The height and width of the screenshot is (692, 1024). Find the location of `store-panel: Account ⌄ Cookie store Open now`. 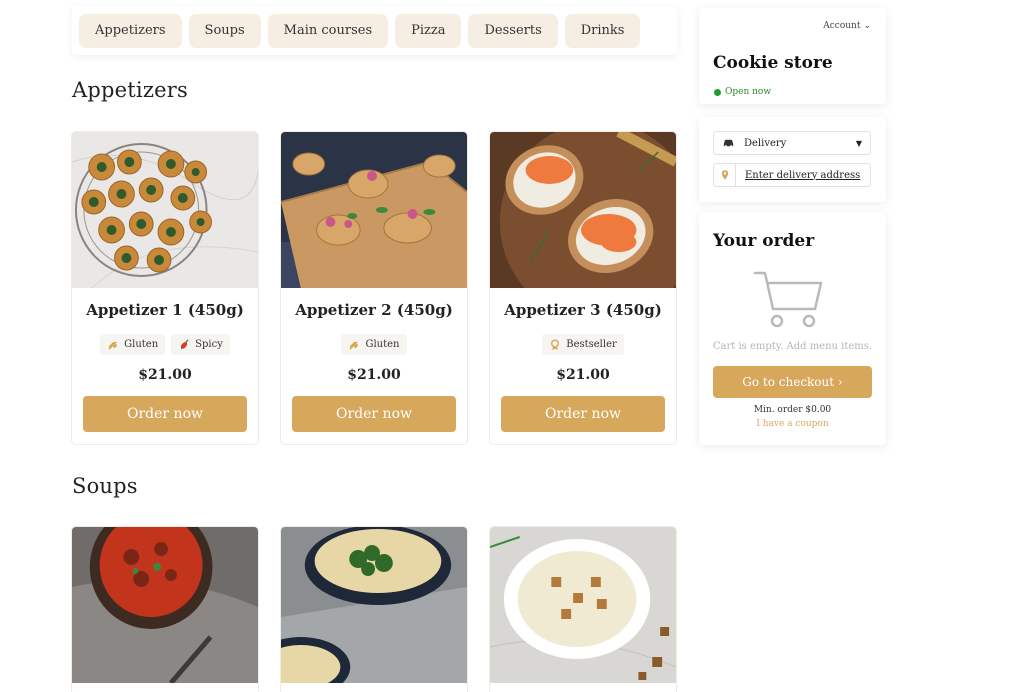

store-panel: Account ⌄ Cookie store Open now is located at coordinates (792, 56).